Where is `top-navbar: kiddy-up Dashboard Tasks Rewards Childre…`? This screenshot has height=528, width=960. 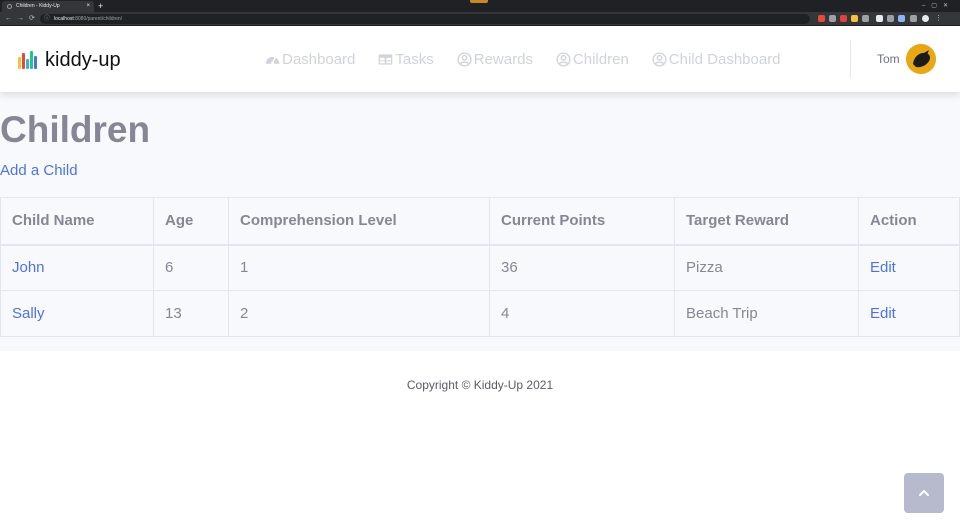
top-navbar: kiddy-up Dashboard Tasks Rewards Childre… is located at coordinates (480, 59).